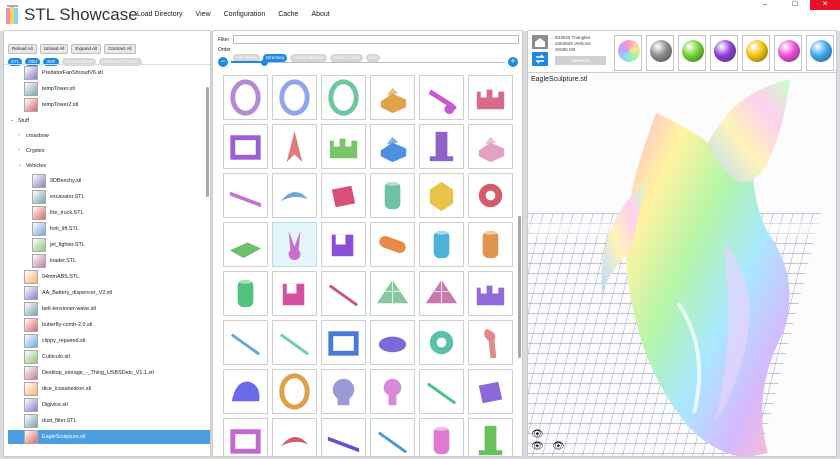 This screenshot has height=459, width=840. Describe the element at coordinates (692, 53) in the screenshot. I see `material-green-button` at that location.